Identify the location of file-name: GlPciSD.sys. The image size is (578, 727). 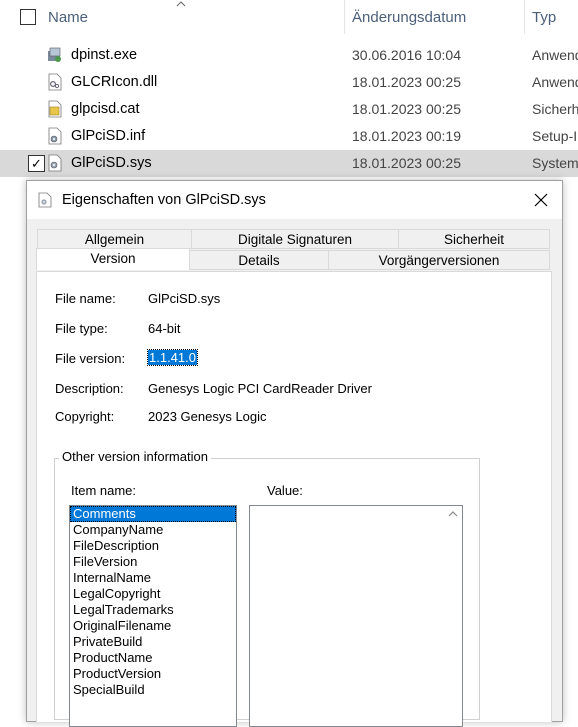
(111, 163).